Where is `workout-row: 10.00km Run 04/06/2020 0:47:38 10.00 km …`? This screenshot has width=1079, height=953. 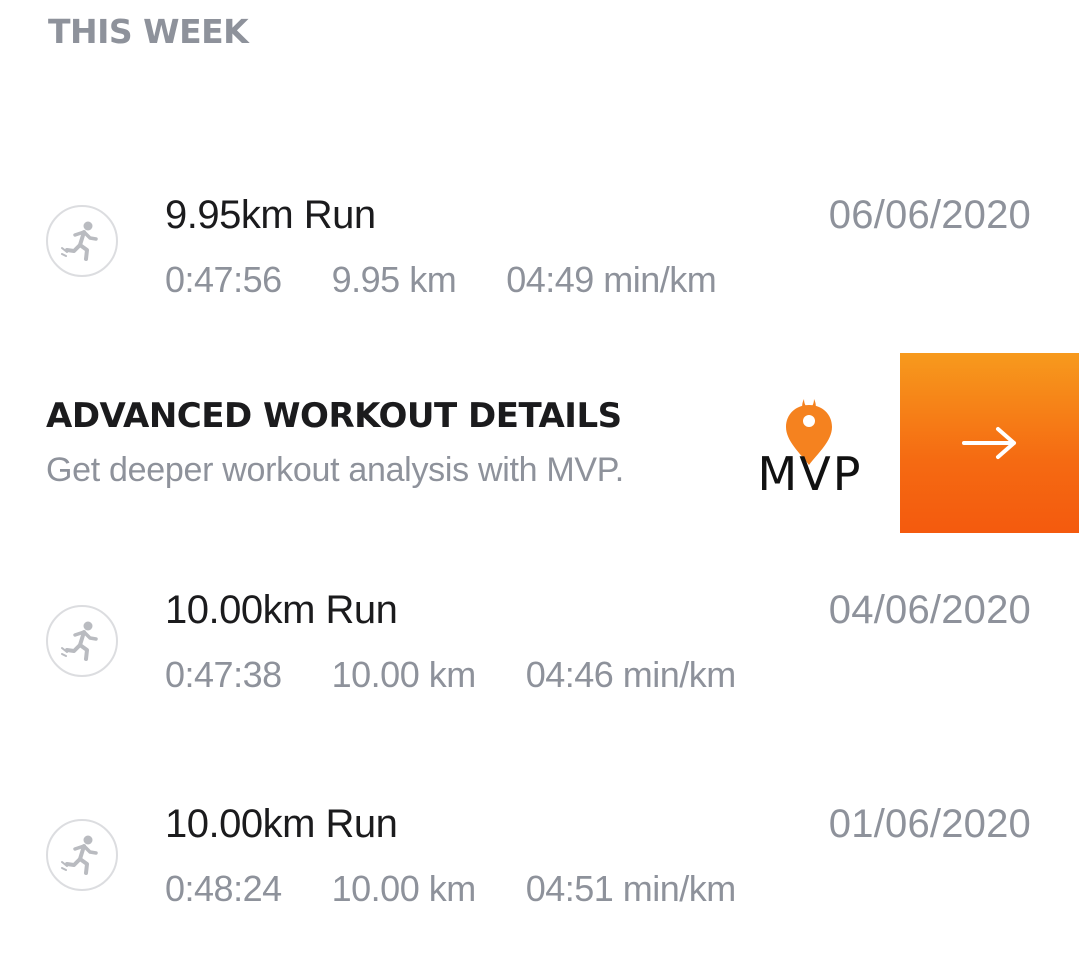
workout-row: 10.00km Run 04/06/2020 0:47:38 10.00 km … is located at coordinates (539, 648).